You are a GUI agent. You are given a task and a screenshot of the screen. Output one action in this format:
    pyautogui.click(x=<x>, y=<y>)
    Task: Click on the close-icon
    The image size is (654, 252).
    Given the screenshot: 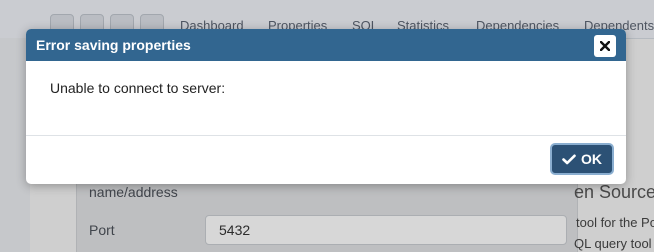 What is the action you would take?
    pyautogui.click(x=605, y=46)
    